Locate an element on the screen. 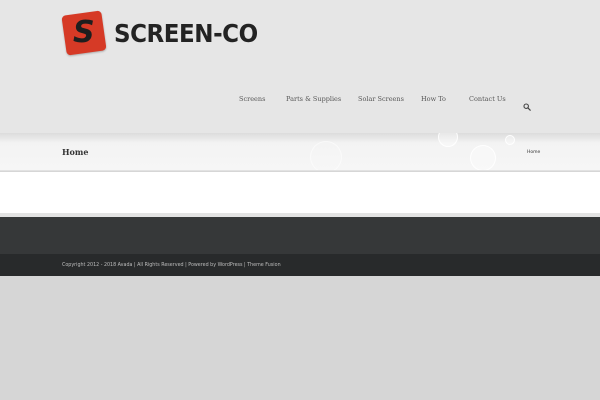  main-content is located at coordinates (300, 192).